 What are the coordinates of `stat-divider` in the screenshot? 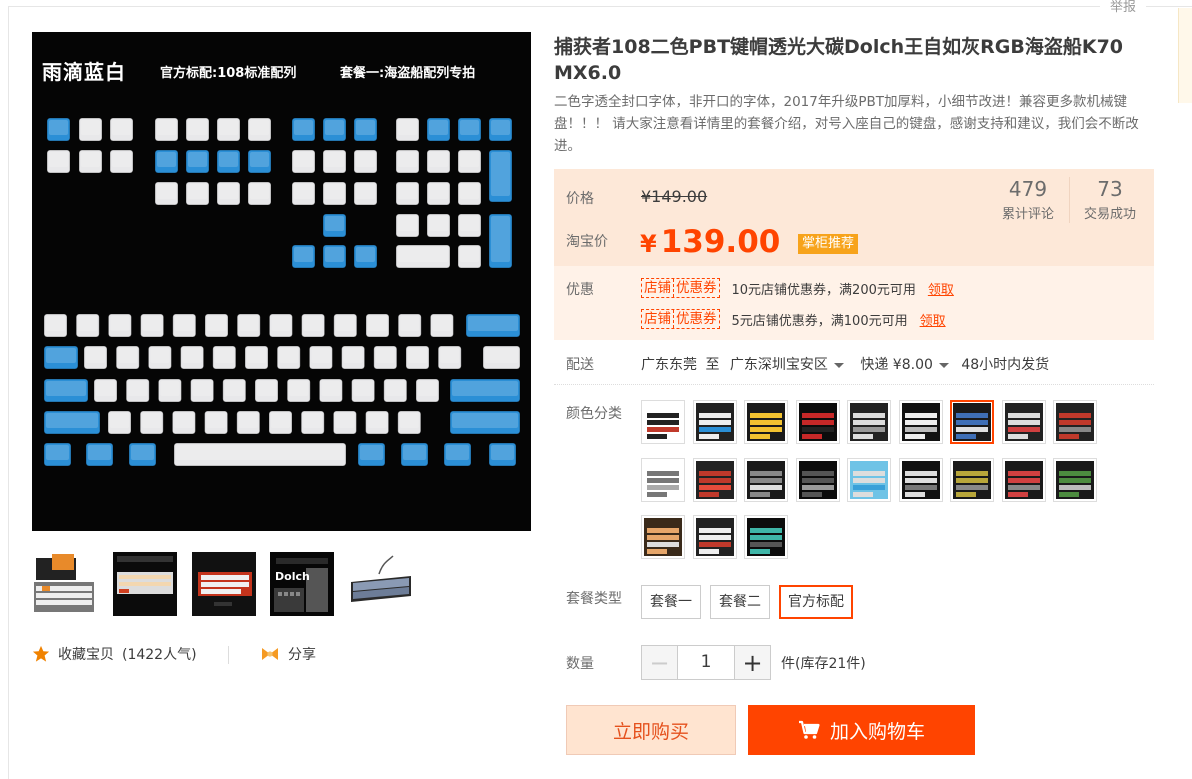 It's located at (1069, 200).